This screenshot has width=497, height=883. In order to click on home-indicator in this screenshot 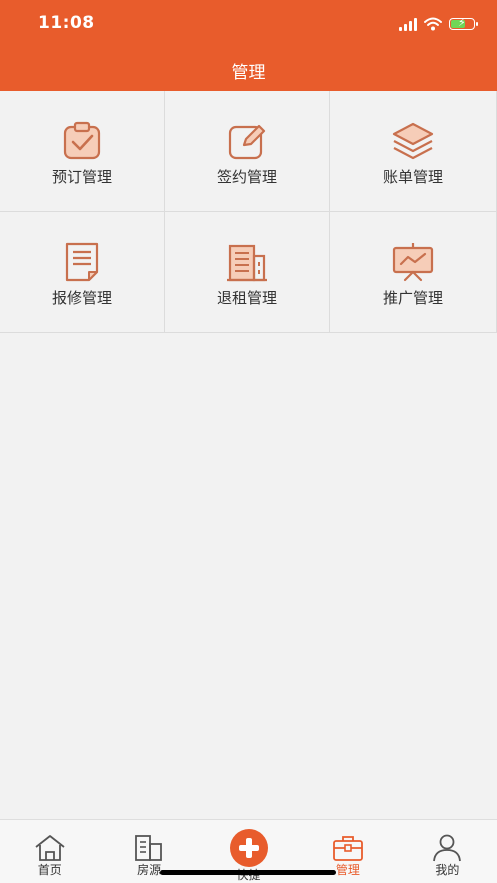, I will do `click(248, 872)`.